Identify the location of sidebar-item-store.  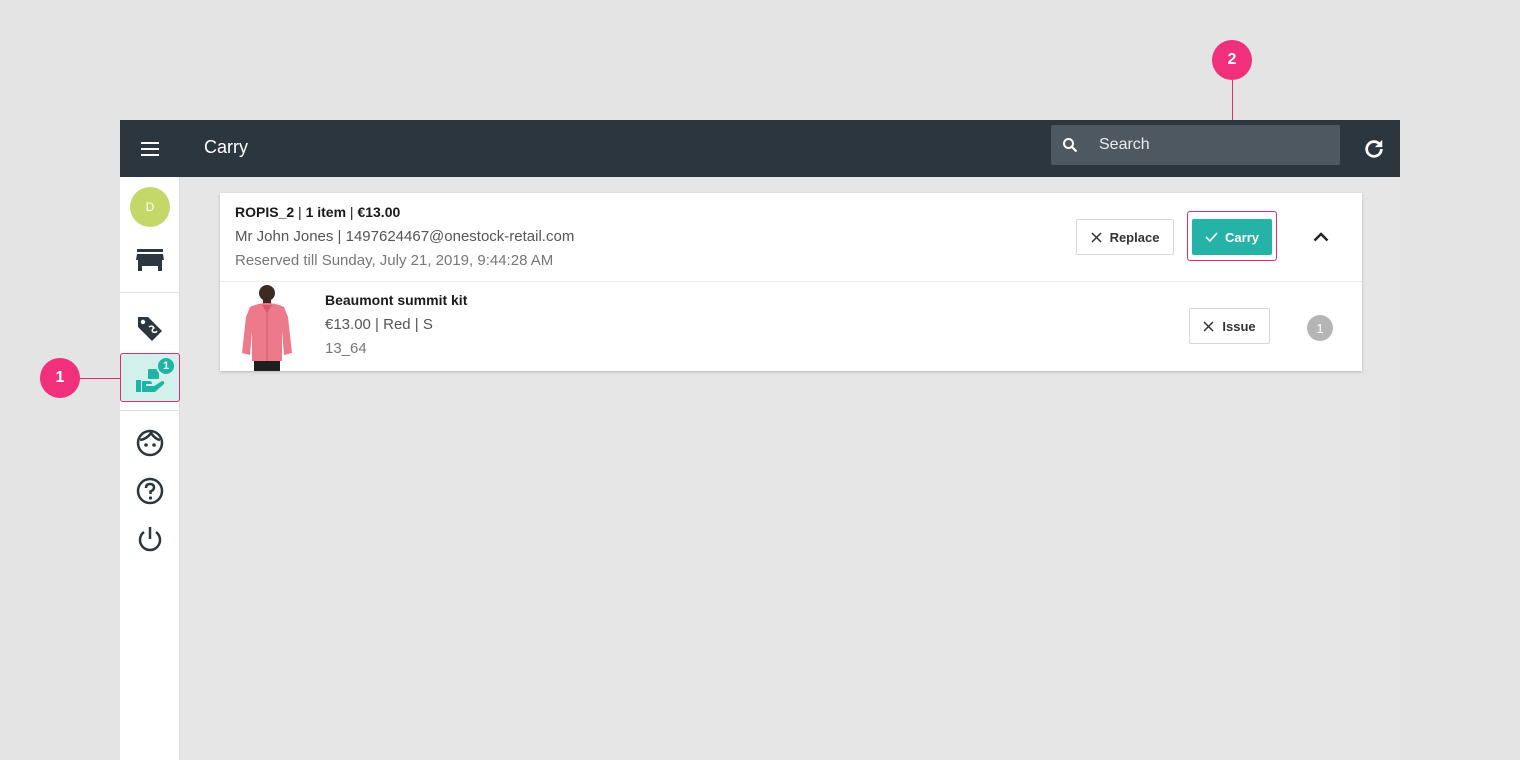
(150, 260).